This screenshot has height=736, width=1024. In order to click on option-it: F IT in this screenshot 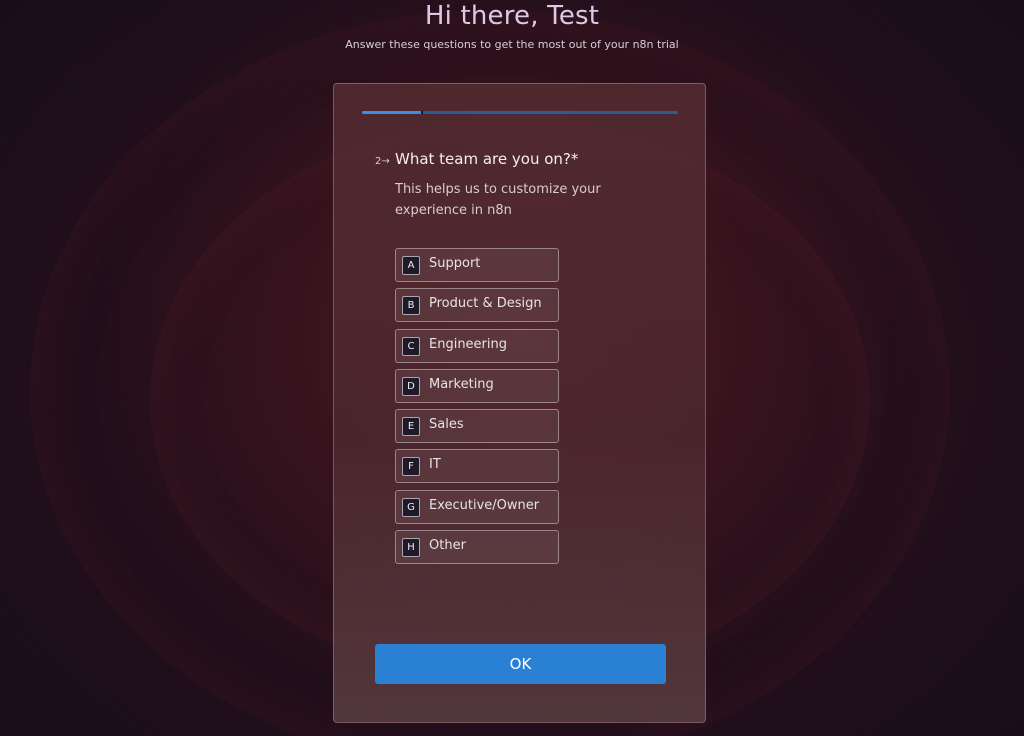, I will do `click(477, 466)`.